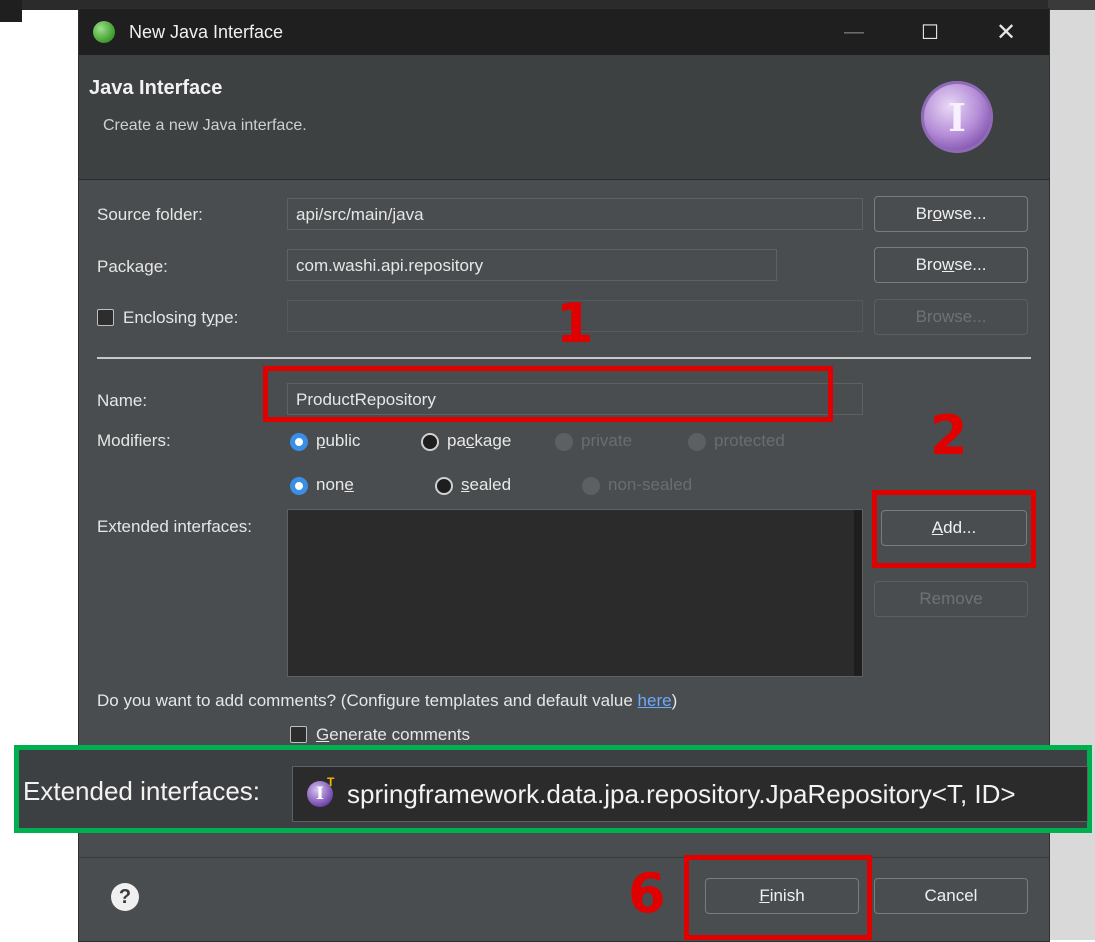 This screenshot has height=942, width=1095. I want to click on minimize-button: —, so click(854, 32).